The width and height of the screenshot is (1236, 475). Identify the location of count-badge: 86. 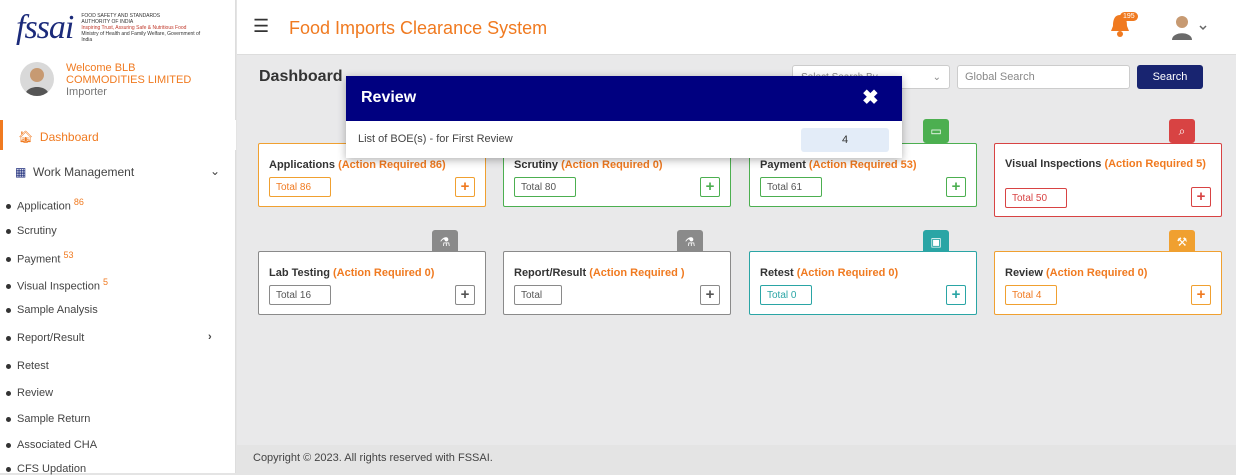
(78, 202).